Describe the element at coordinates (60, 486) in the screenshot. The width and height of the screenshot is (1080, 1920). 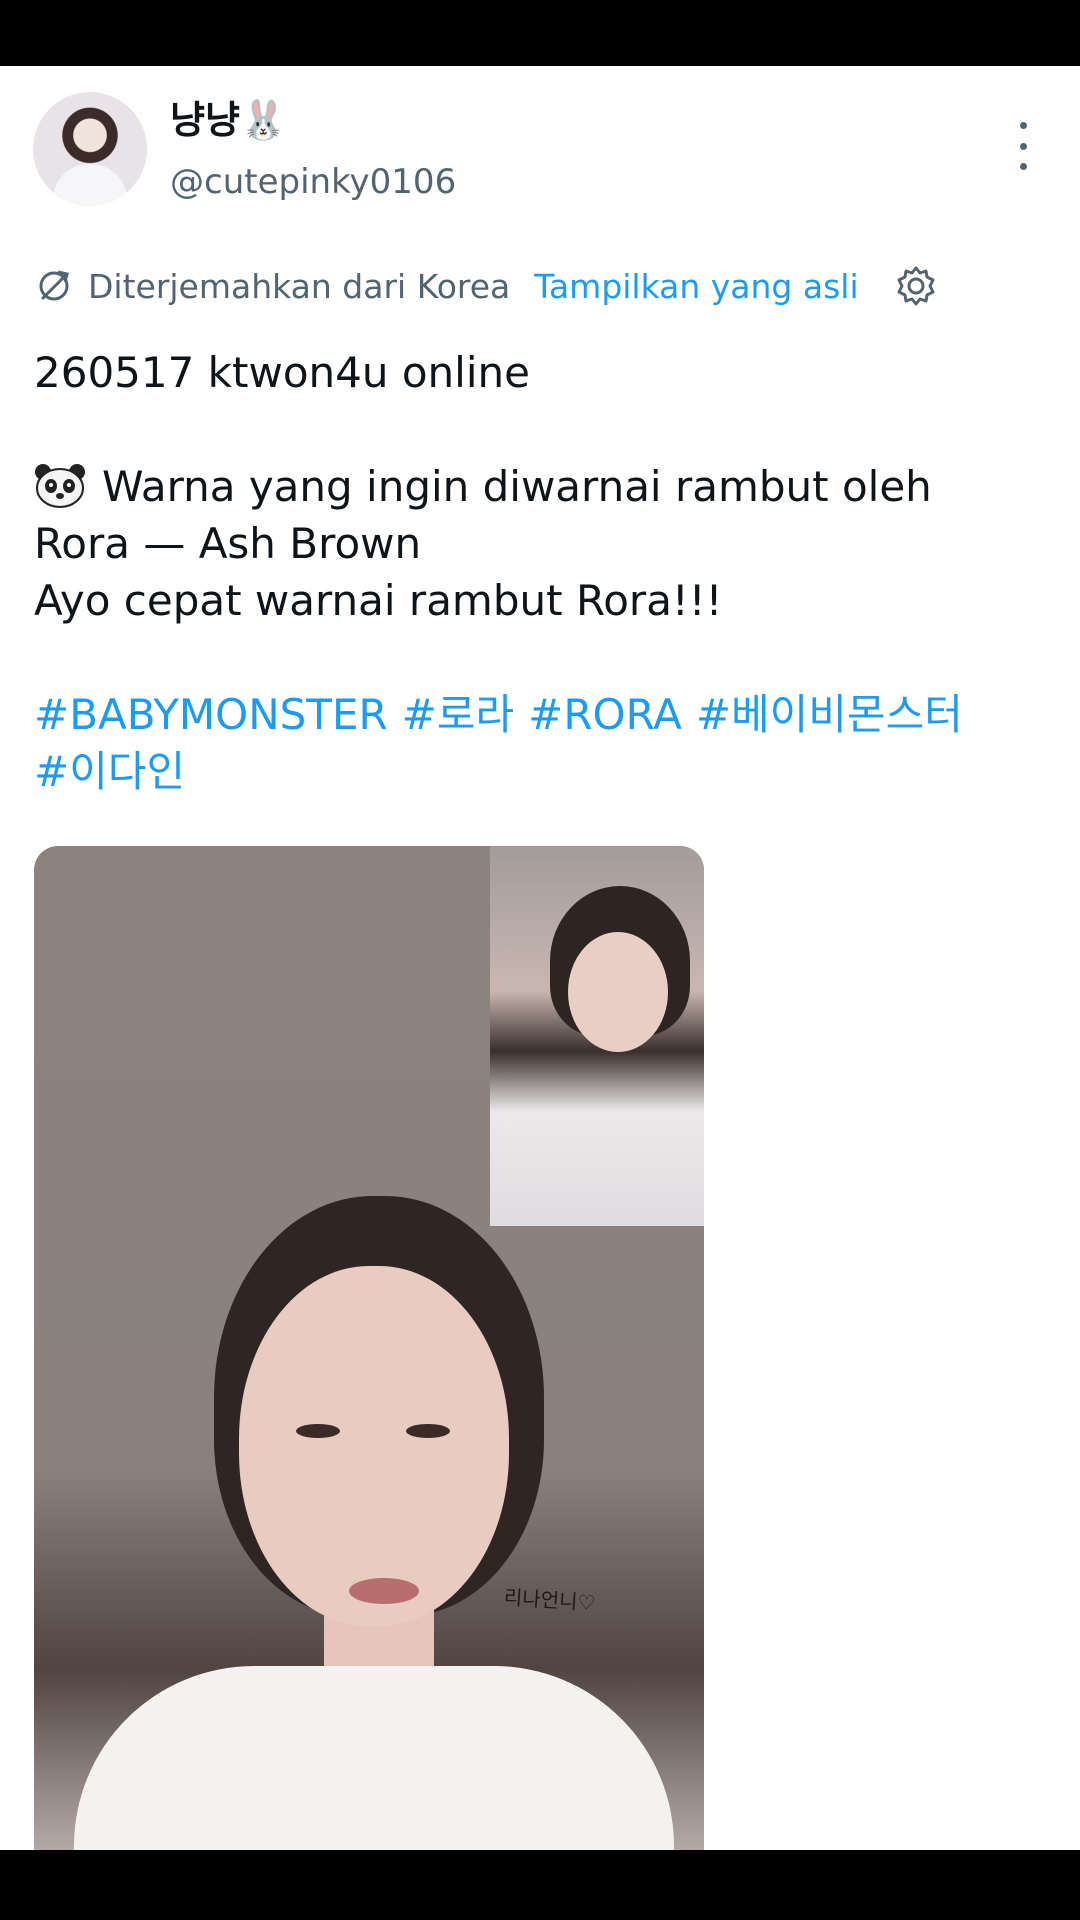
I see `panda-emoji-icon` at that location.